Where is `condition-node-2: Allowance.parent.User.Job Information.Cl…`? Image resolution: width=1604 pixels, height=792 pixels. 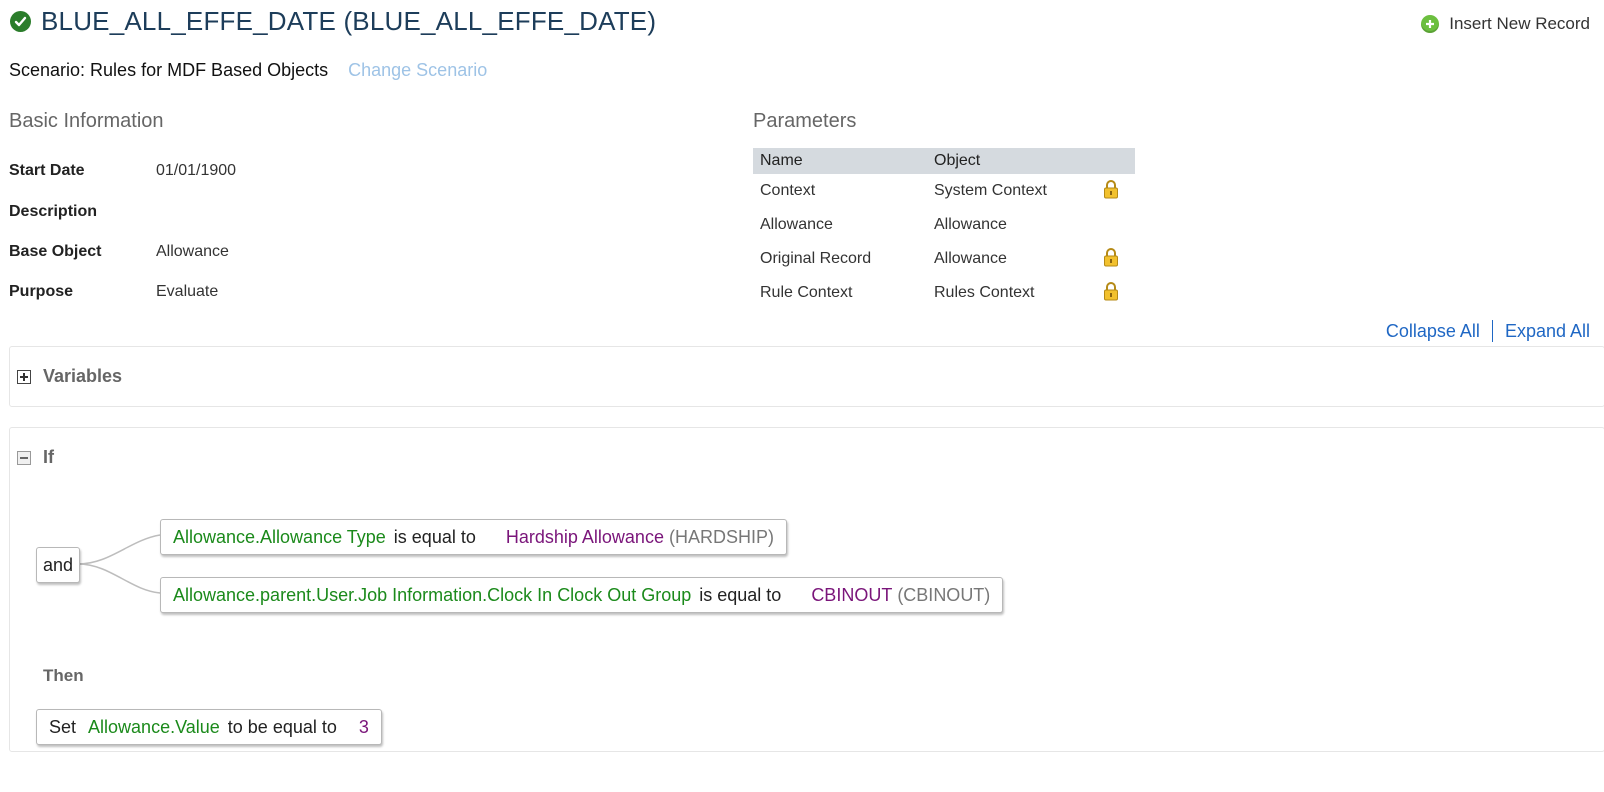
condition-node-2: Allowance.parent.User.Job Information.Cl… is located at coordinates (582, 595).